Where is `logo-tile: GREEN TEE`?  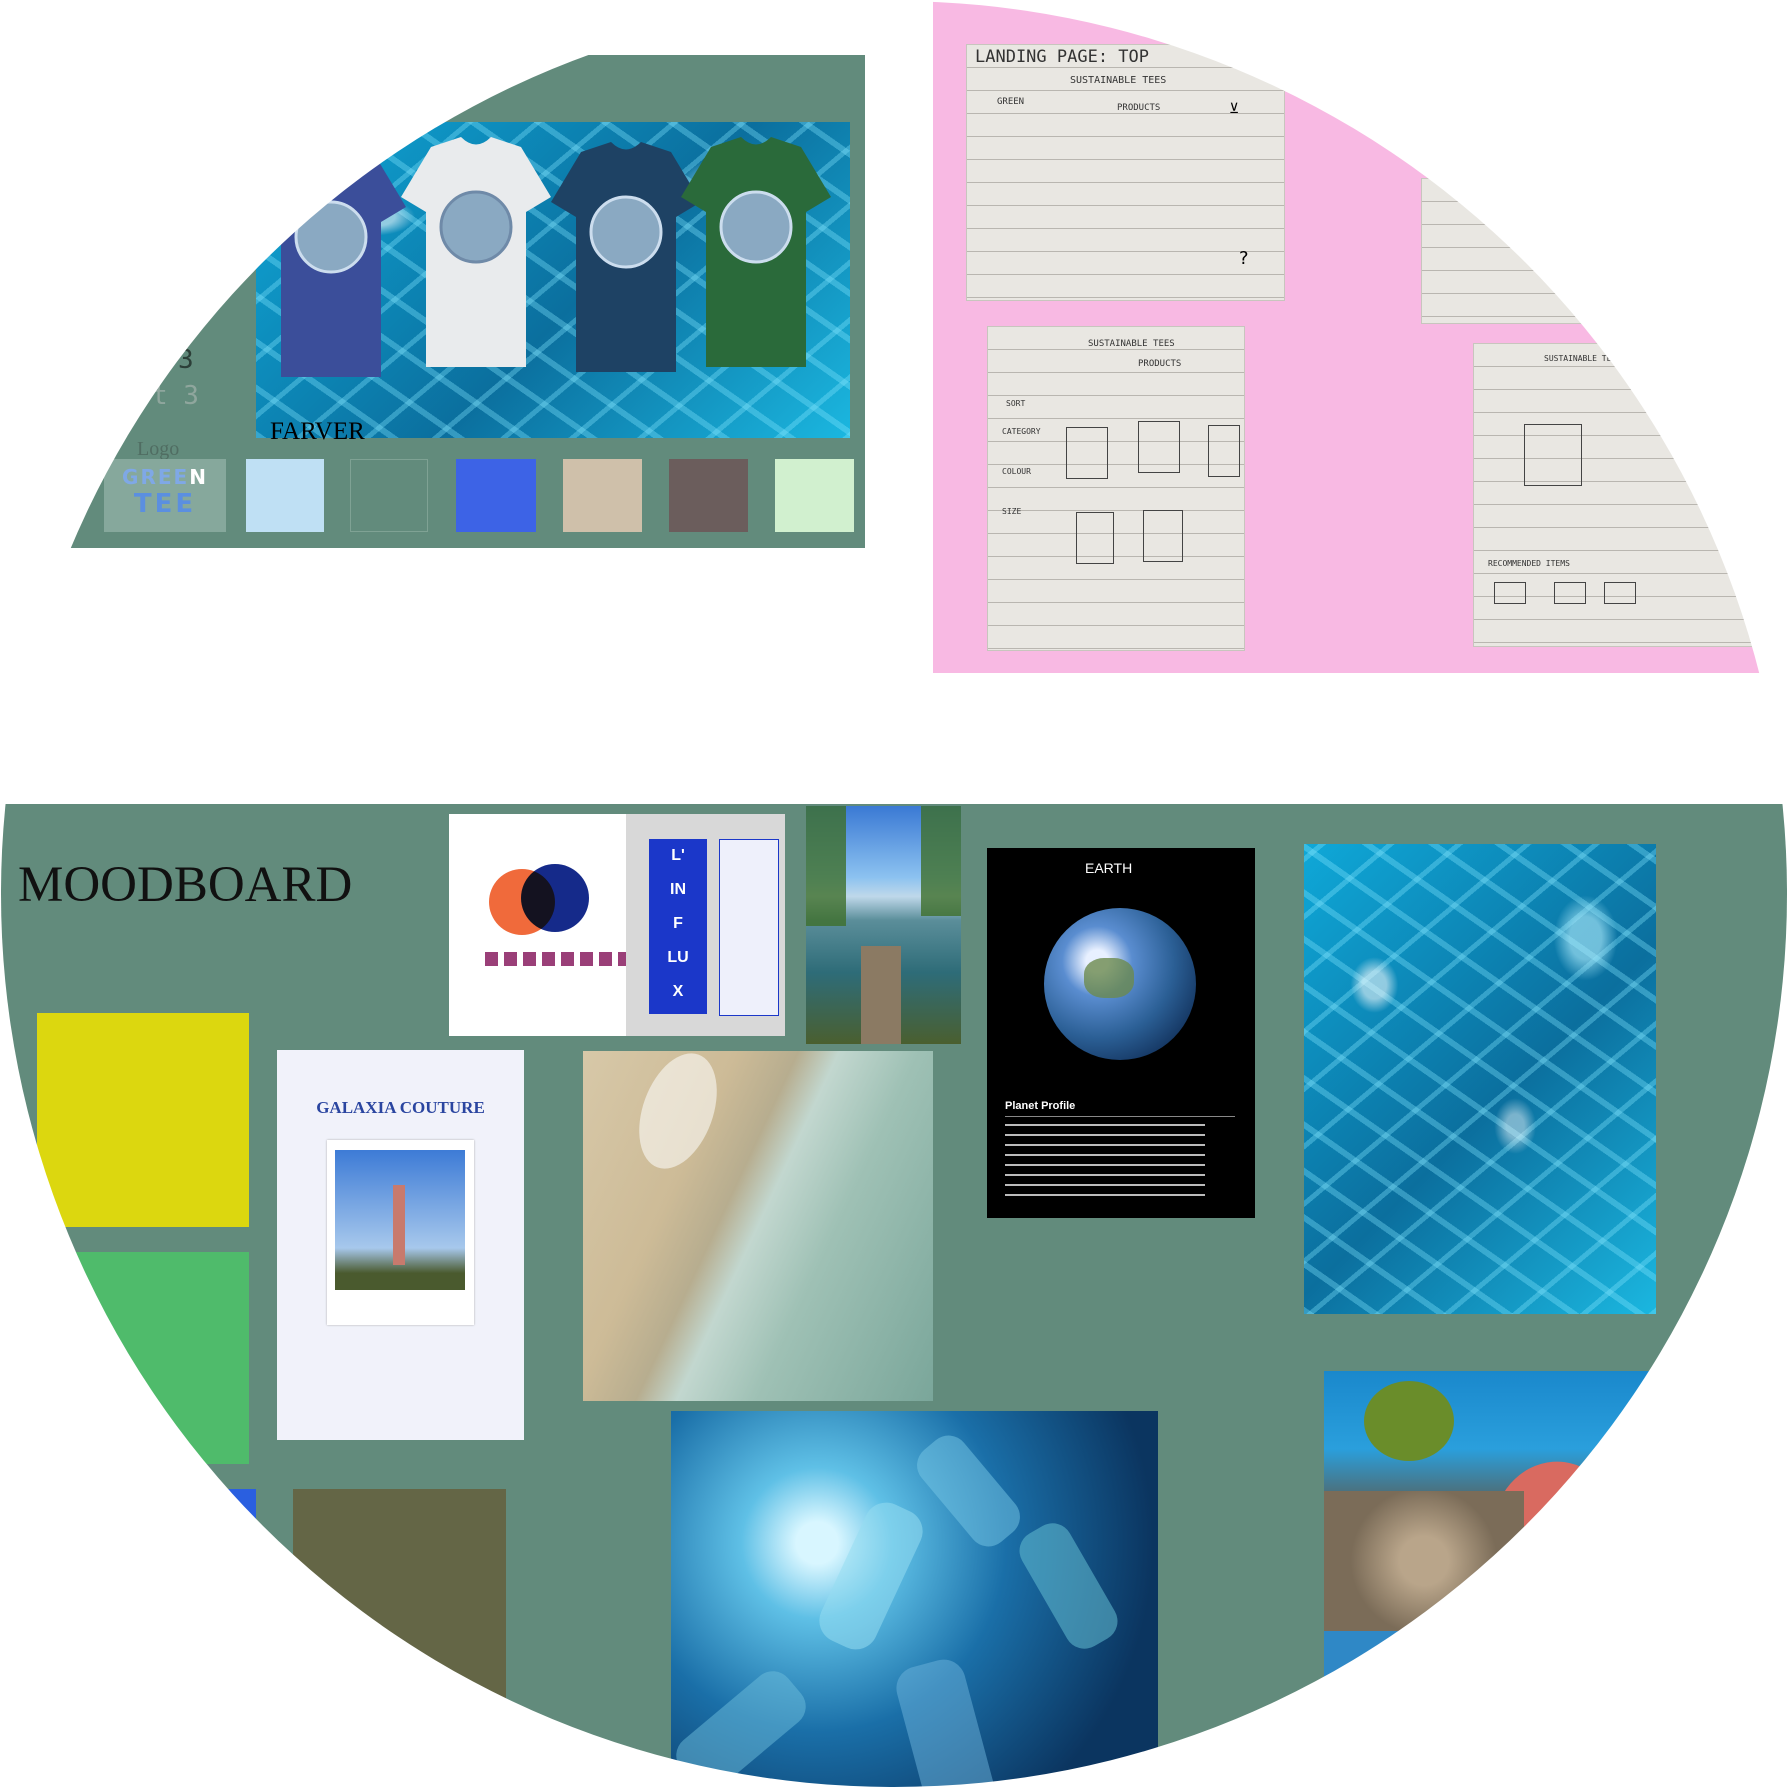
logo-tile: GREEN TEE is located at coordinates (165, 495).